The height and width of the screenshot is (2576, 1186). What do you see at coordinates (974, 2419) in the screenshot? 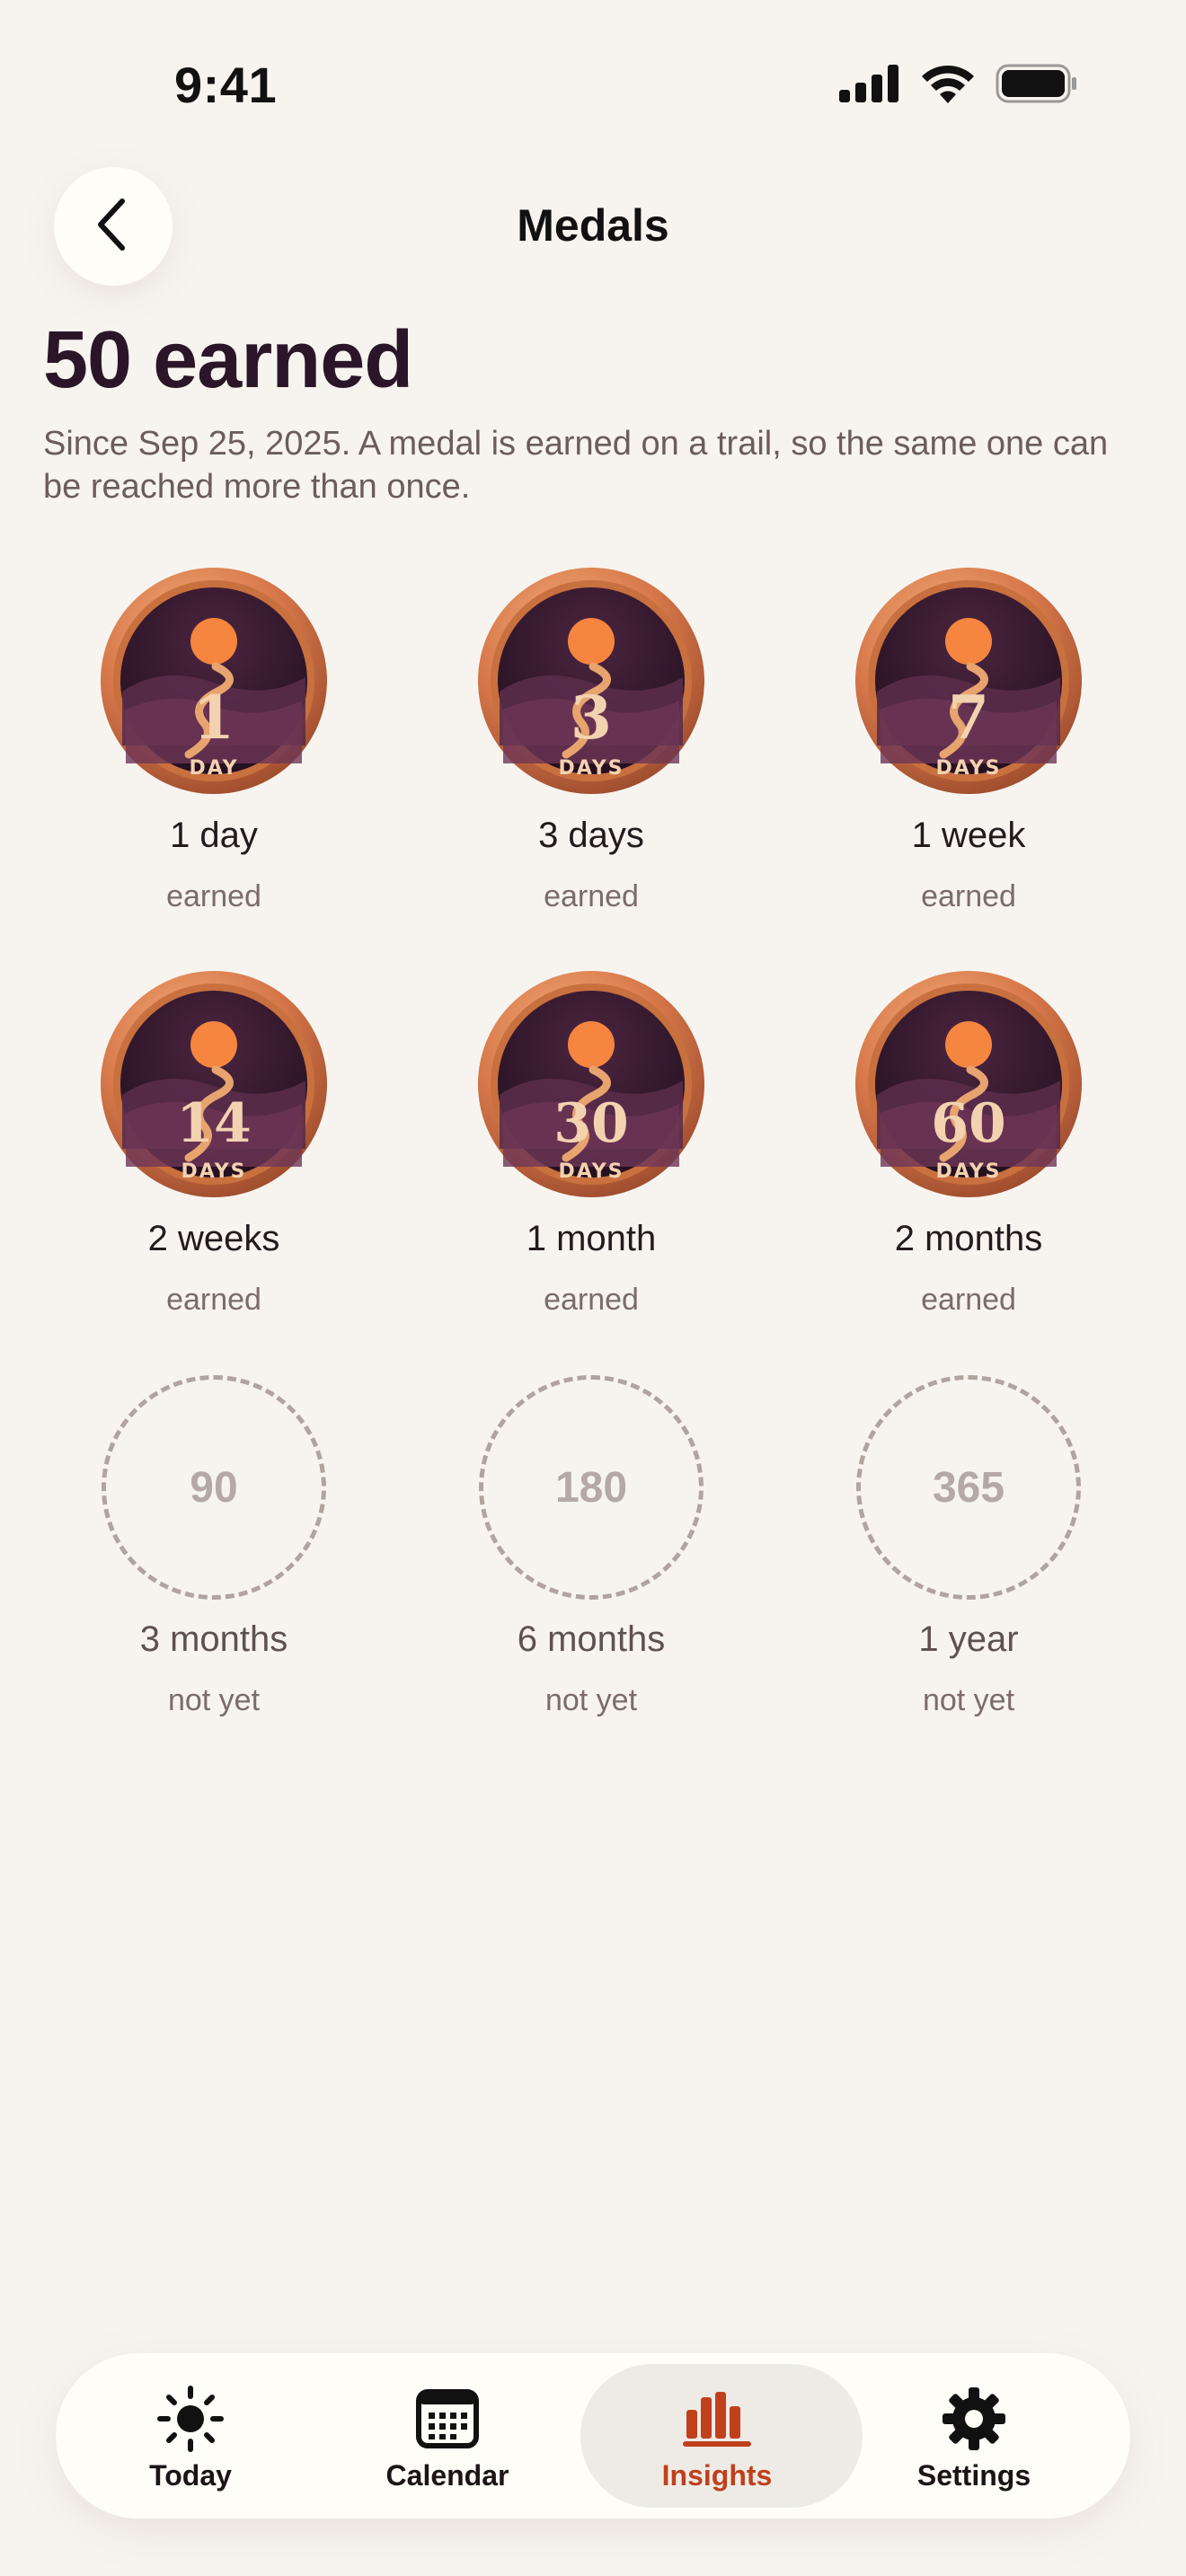
I see `gear-icon` at bounding box center [974, 2419].